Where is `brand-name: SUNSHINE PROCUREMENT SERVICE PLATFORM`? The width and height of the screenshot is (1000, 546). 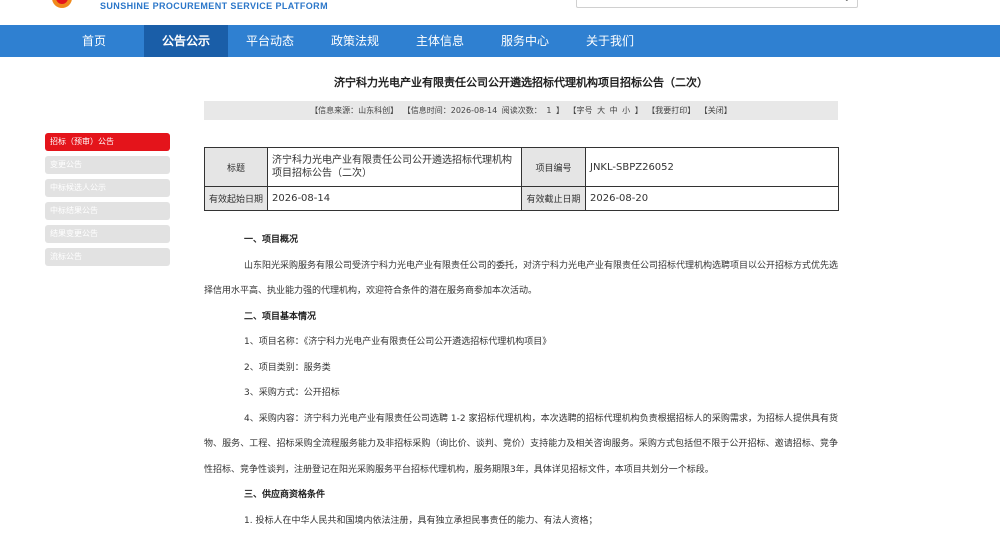
brand-name: SUNSHINE PROCUREMENT SERVICE PLATFORM is located at coordinates (214, 6).